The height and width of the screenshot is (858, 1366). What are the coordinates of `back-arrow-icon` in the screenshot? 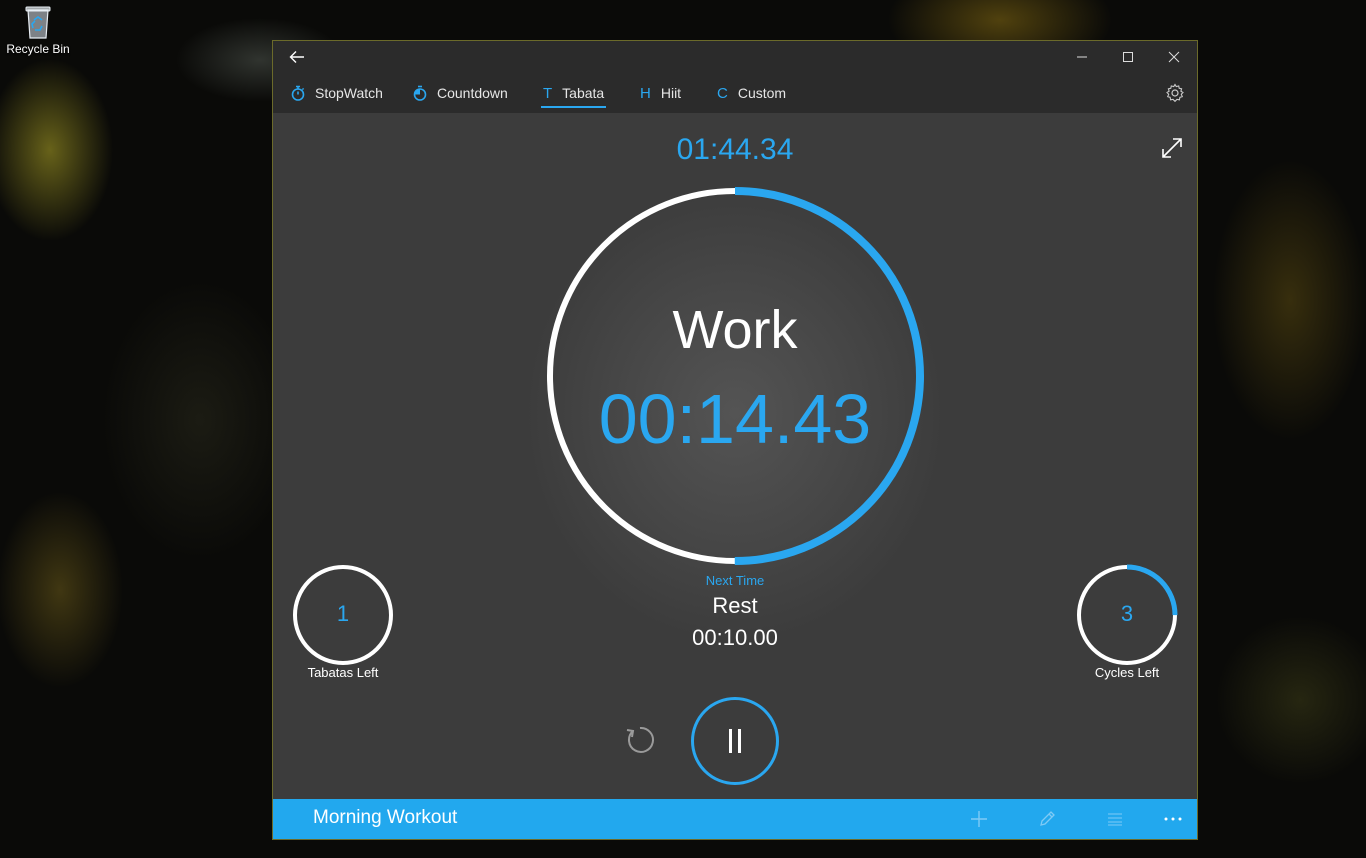 It's located at (296, 57).